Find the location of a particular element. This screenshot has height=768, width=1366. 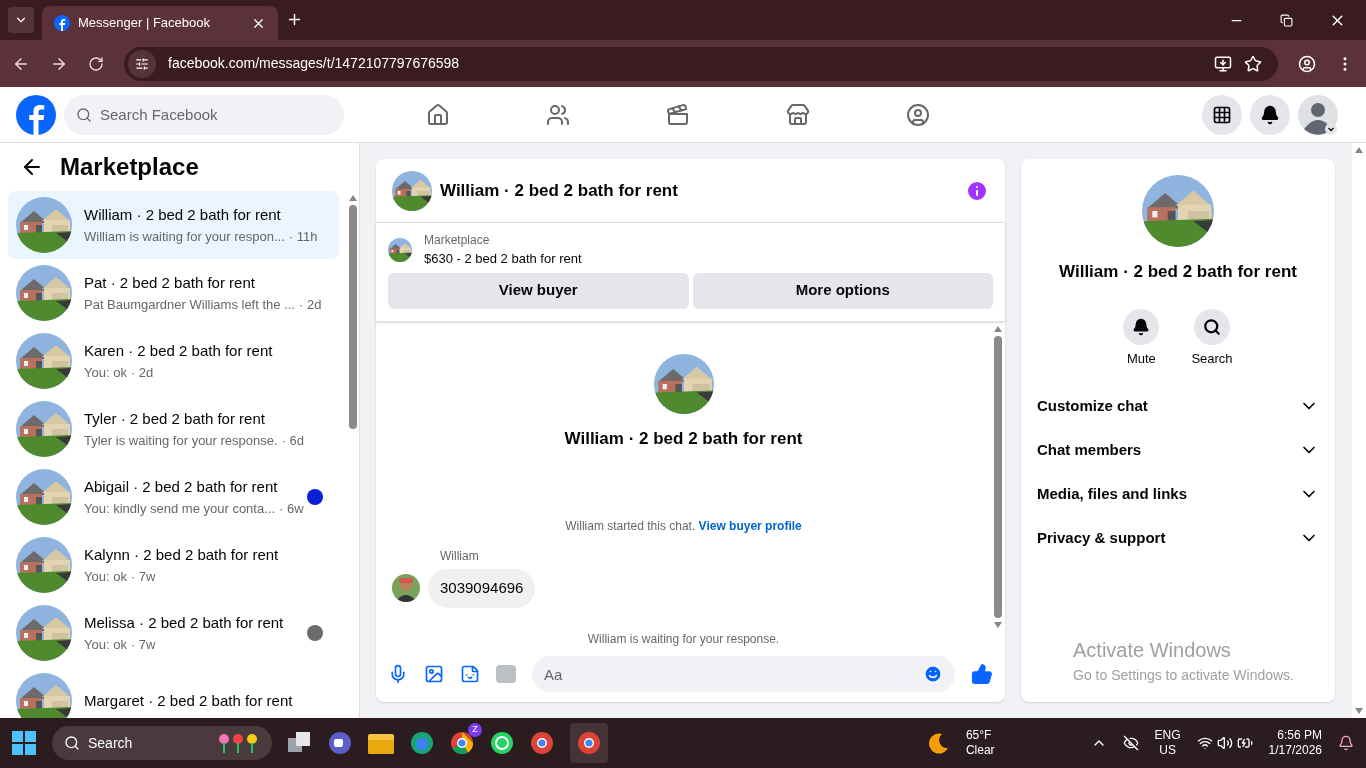

install-icon is located at coordinates (1223, 63).